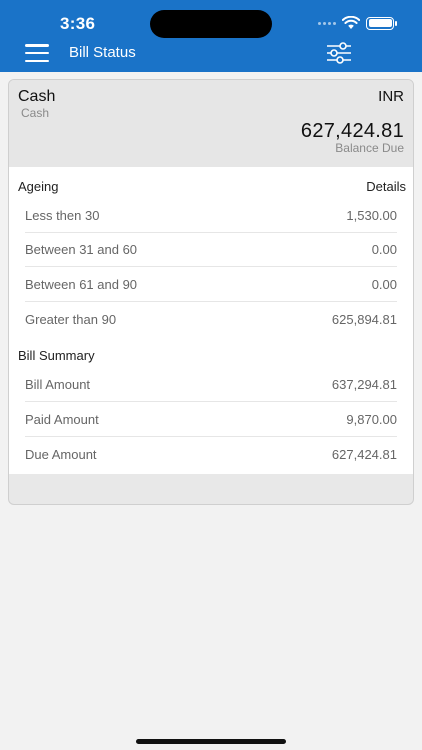 The height and width of the screenshot is (750, 422). Describe the element at coordinates (352, 131) in the screenshot. I see `balance-amount: 627,424.81` at that location.